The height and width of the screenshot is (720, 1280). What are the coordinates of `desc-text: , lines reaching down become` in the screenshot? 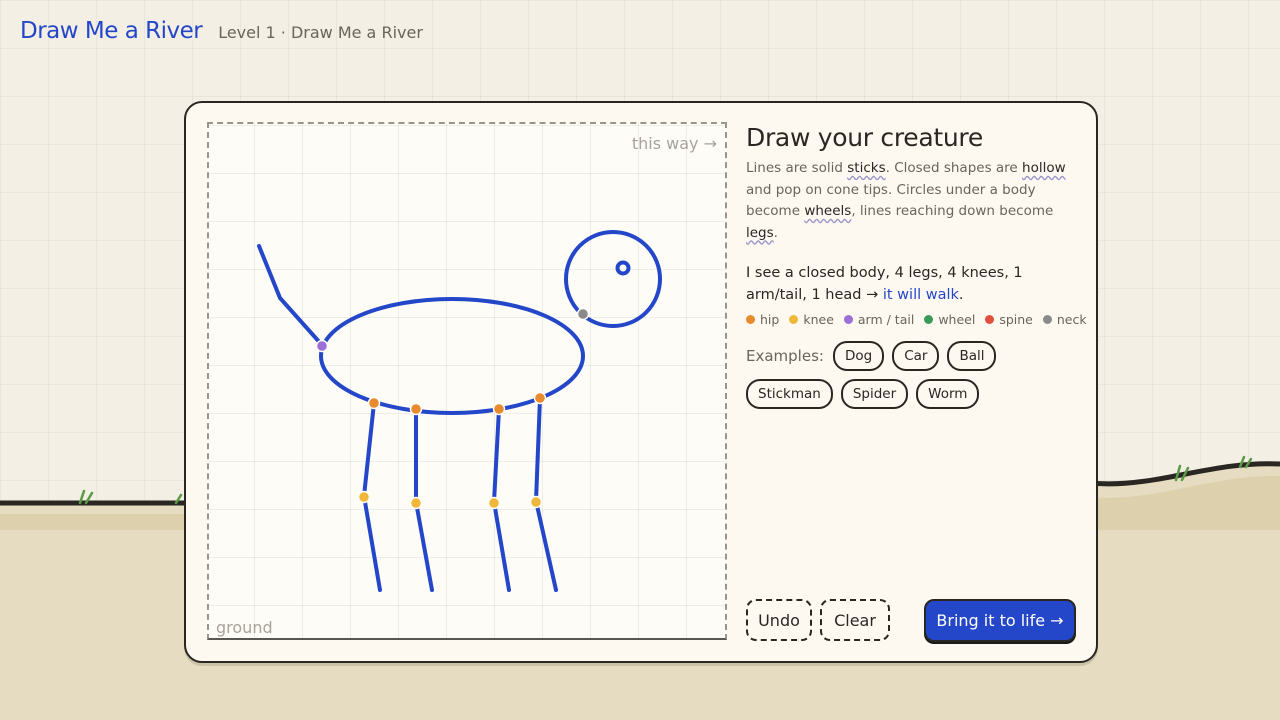 It's located at (952, 211).